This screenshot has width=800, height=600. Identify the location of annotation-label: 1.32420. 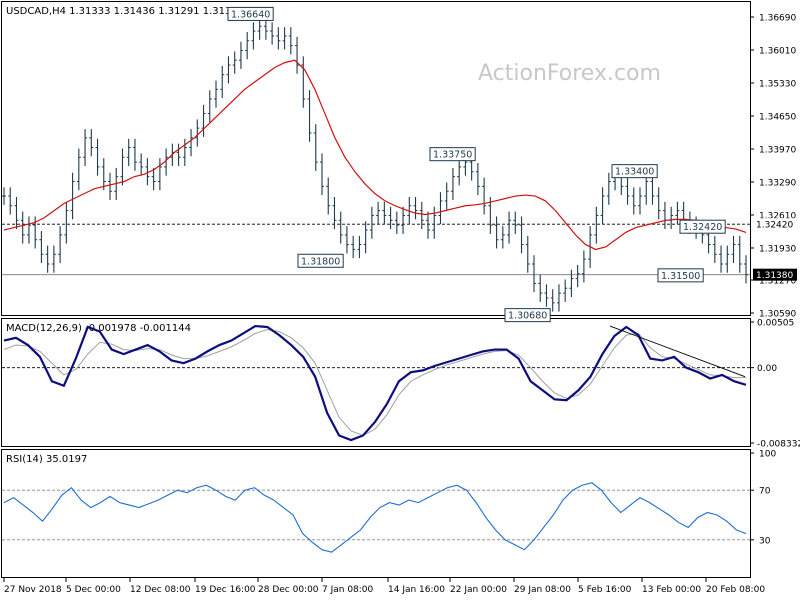
(702, 227).